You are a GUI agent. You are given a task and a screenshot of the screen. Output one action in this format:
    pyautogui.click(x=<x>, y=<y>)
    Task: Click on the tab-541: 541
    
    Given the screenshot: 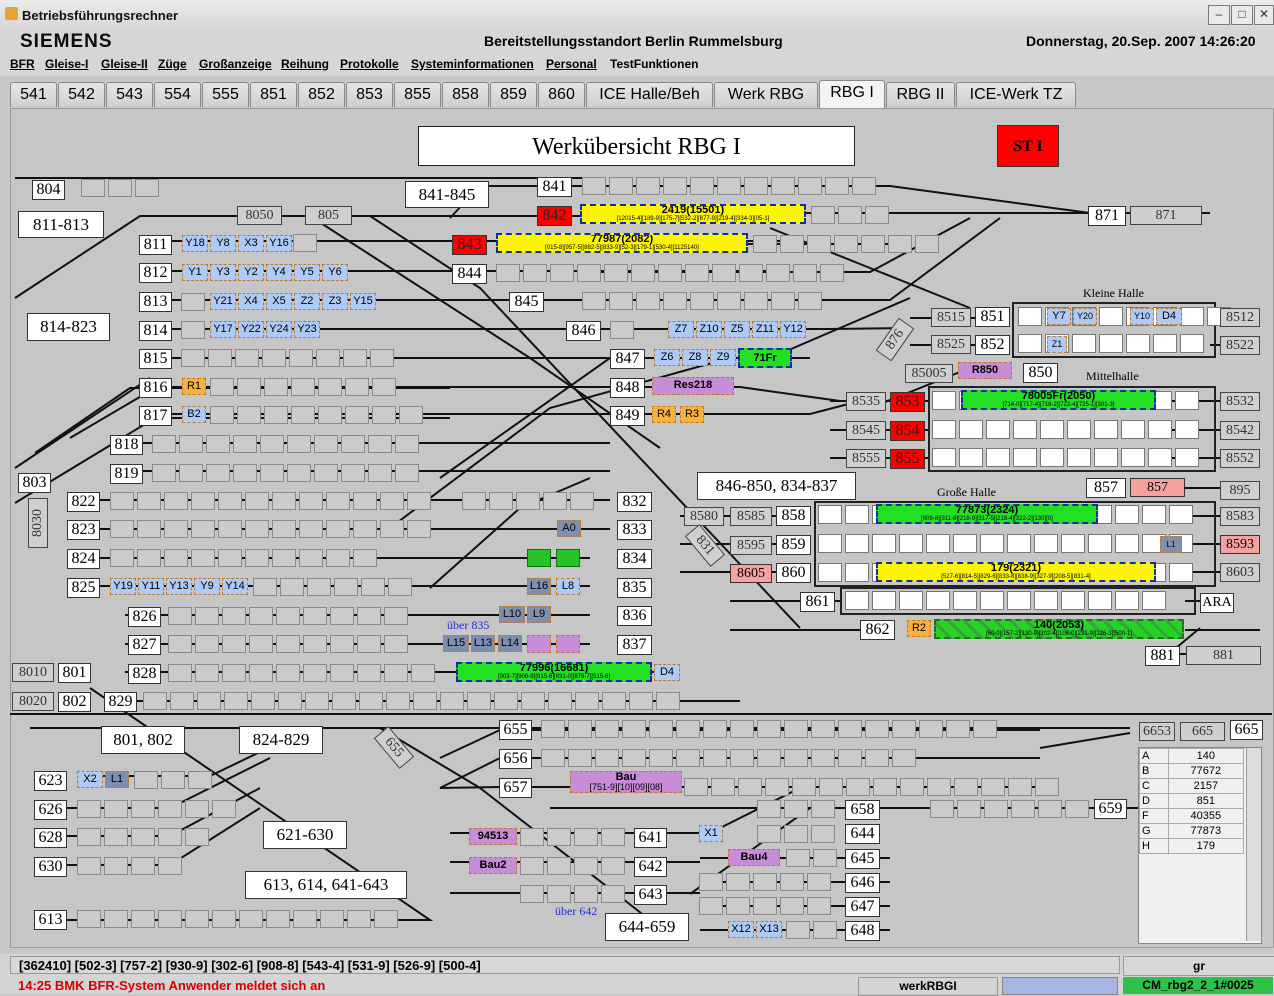 What is the action you would take?
    pyautogui.click(x=33, y=94)
    